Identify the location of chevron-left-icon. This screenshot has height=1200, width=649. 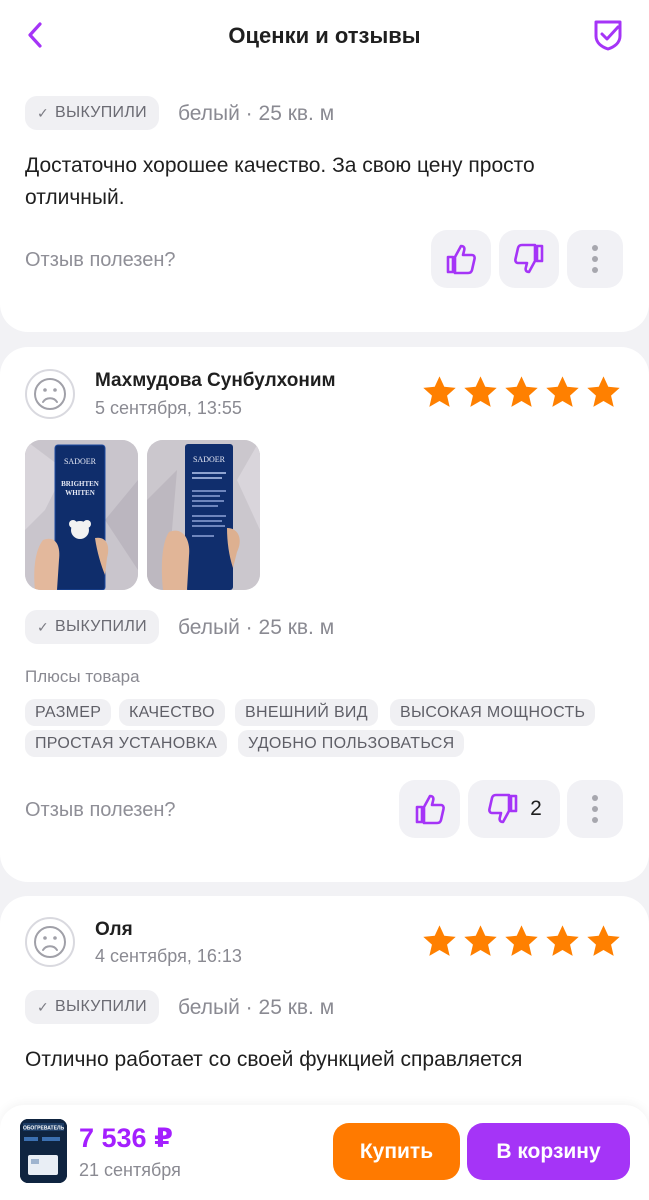
(35, 35).